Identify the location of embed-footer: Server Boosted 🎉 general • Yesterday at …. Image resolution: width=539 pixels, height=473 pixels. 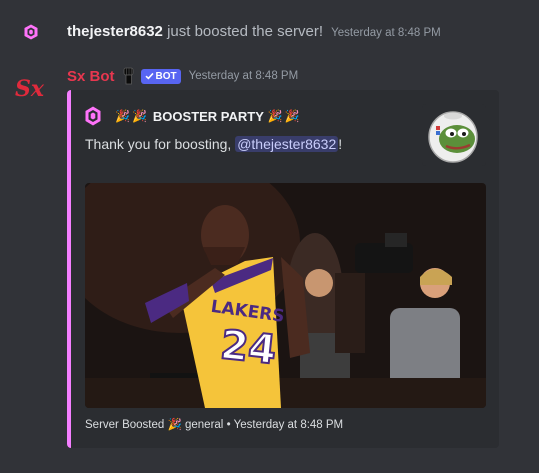
(214, 424).